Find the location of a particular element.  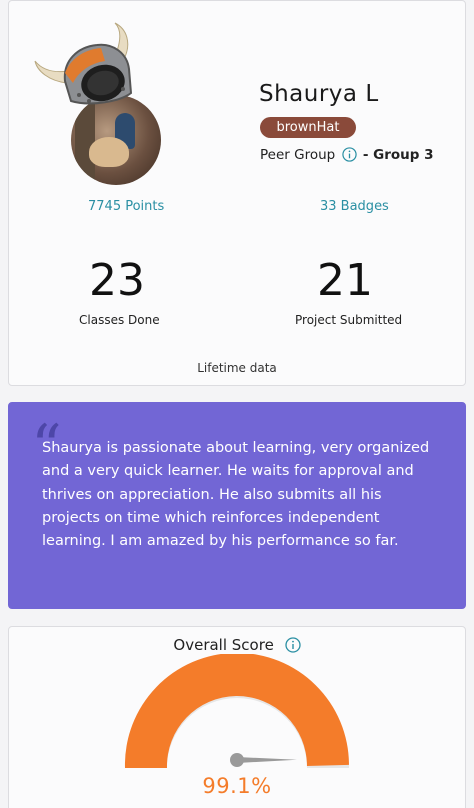

gauge-needle is located at coordinates (263, 760).